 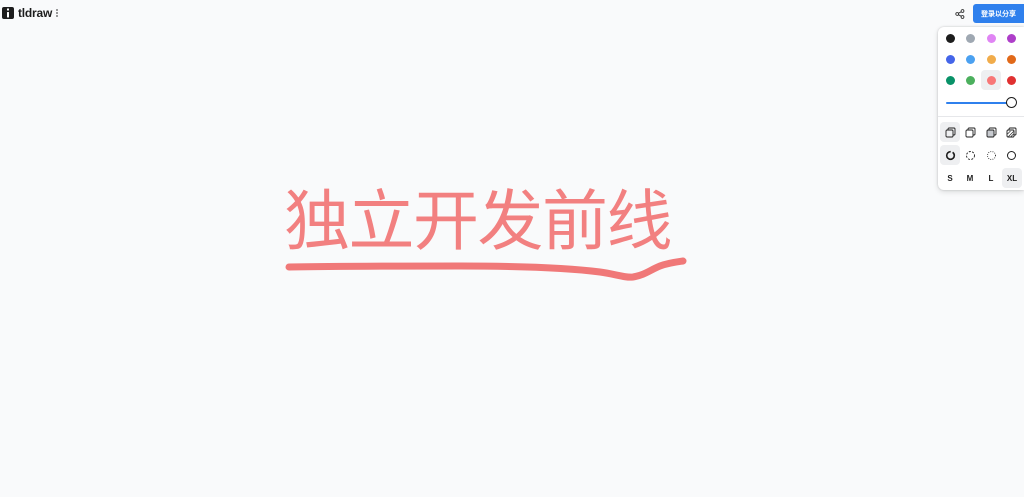 I want to click on fill-pattern-icon, so click(x=1011, y=132).